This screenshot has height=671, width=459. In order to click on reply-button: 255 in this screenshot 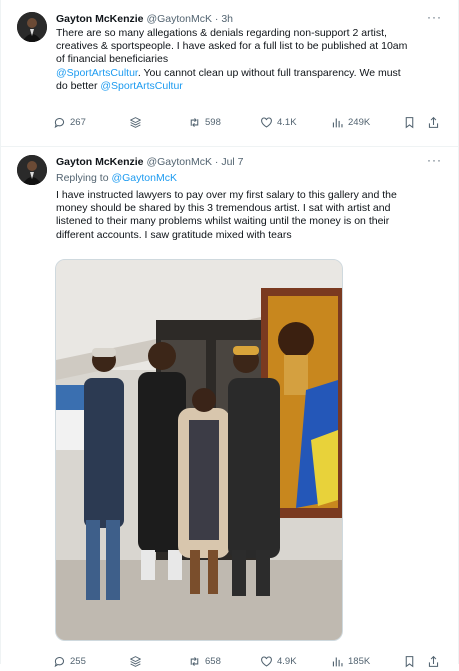, I will do `click(69, 661)`.